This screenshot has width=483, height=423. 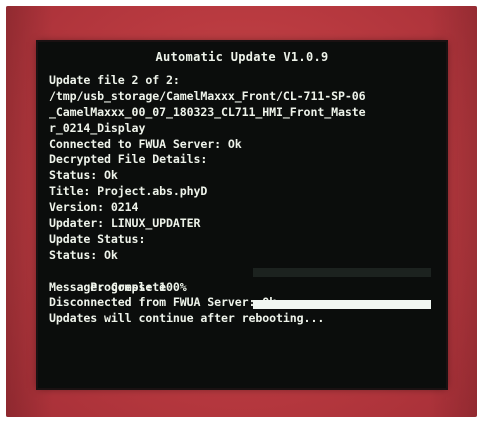 What do you see at coordinates (342, 288) in the screenshot?
I see `progress-bar` at bounding box center [342, 288].